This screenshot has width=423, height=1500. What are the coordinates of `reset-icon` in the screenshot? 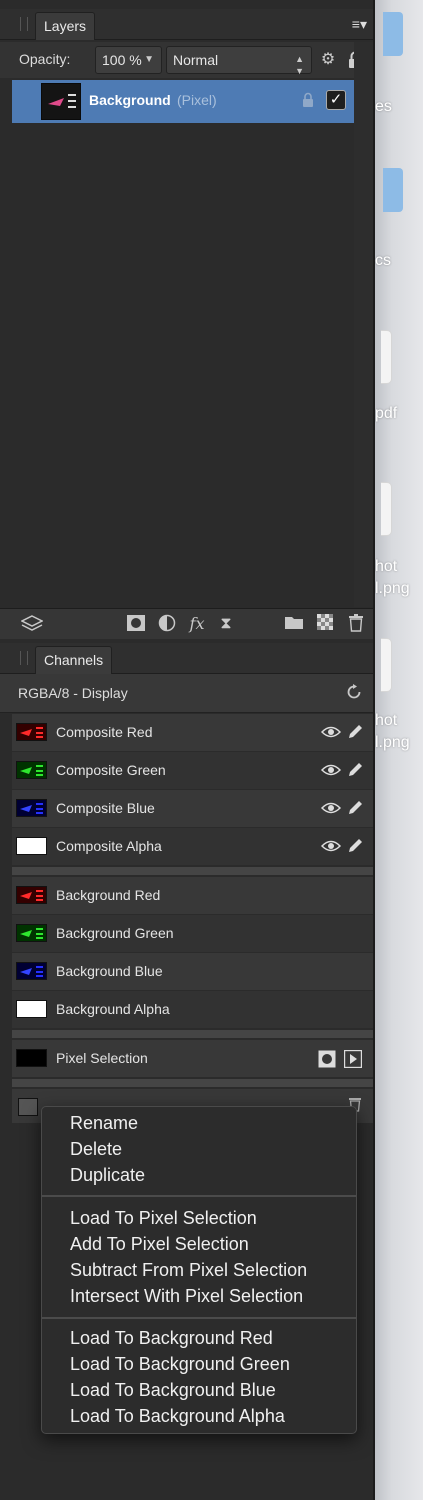 It's located at (354, 694).